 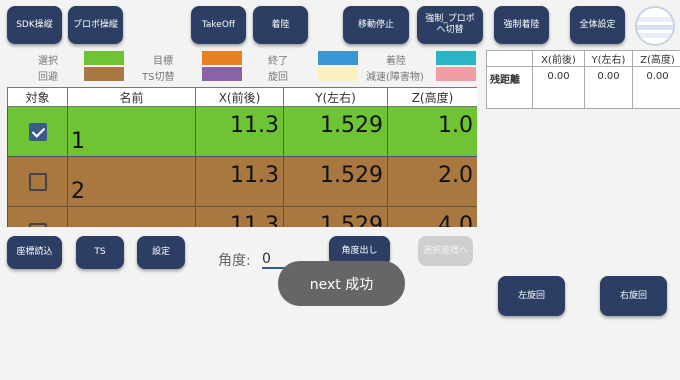 I want to click on row-name: 1, so click(x=131, y=131).